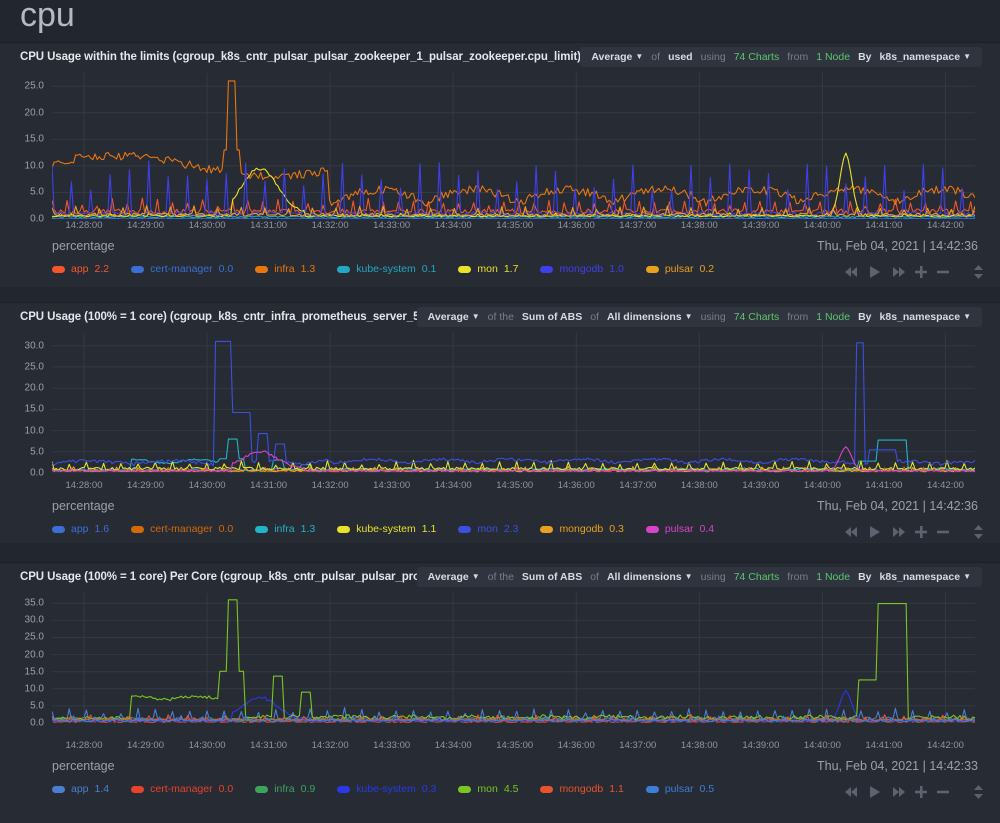  What do you see at coordinates (386, 529) in the screenshot?
I see `legend-item-kube-system: kube-system 1.1` at bounding box center [386, 529].